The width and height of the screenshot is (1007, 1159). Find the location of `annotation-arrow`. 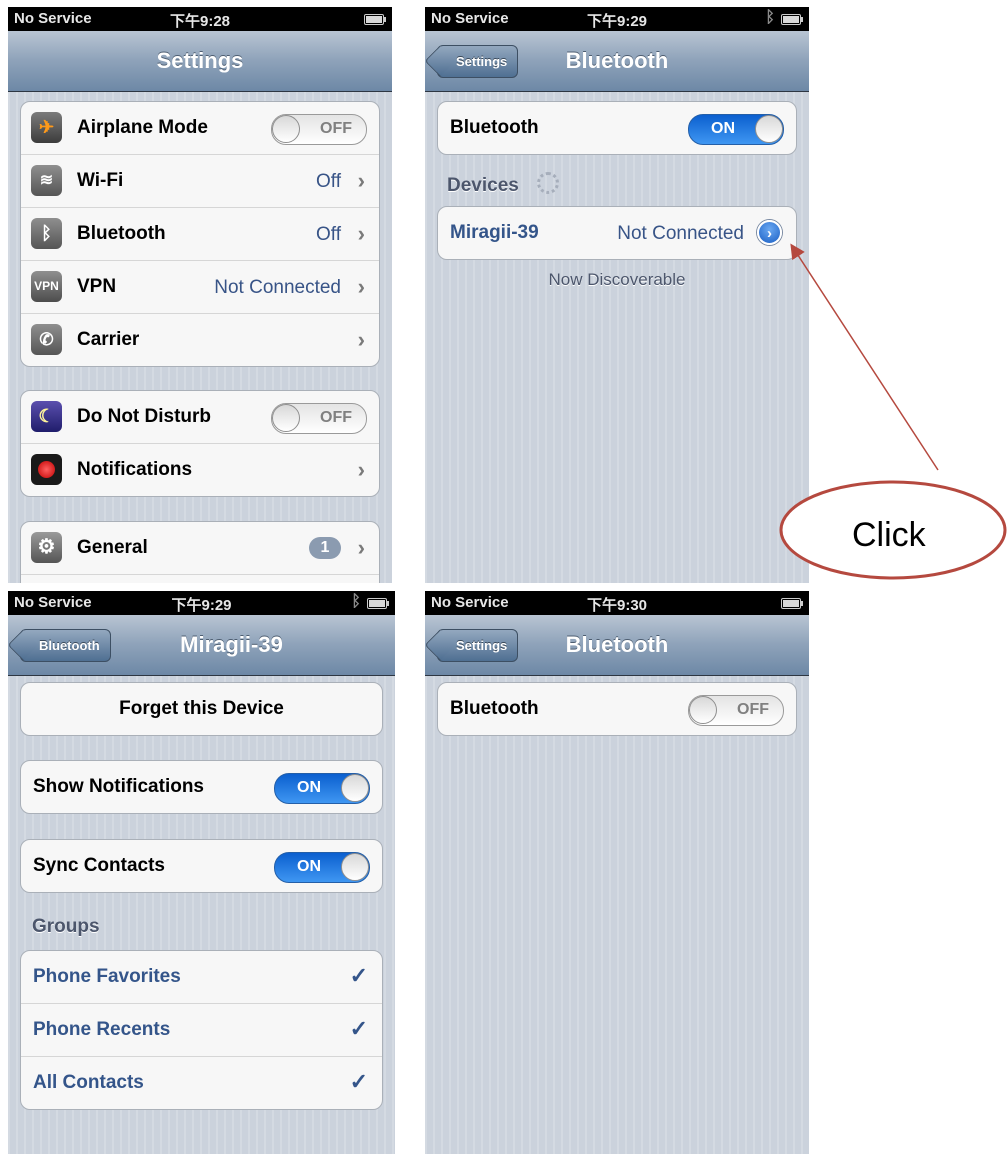

annotation-arrow is located at coordinates (864, 357).